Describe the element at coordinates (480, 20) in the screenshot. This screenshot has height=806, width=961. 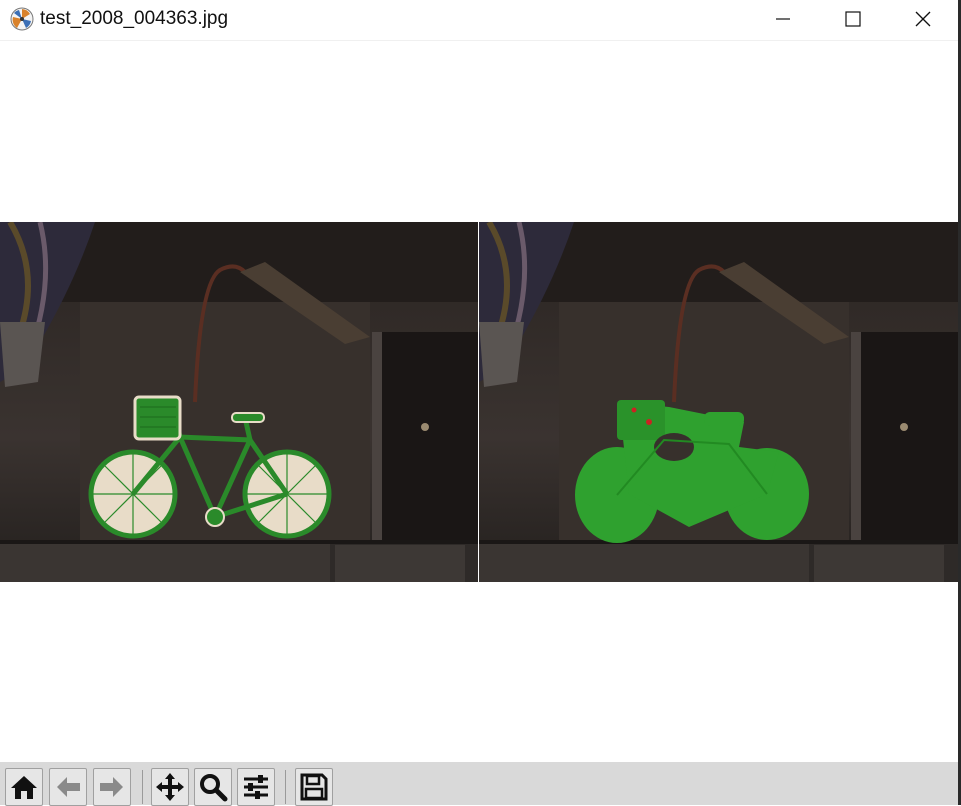
I see `title-bar: test_2008_004363.jpg` at that location.